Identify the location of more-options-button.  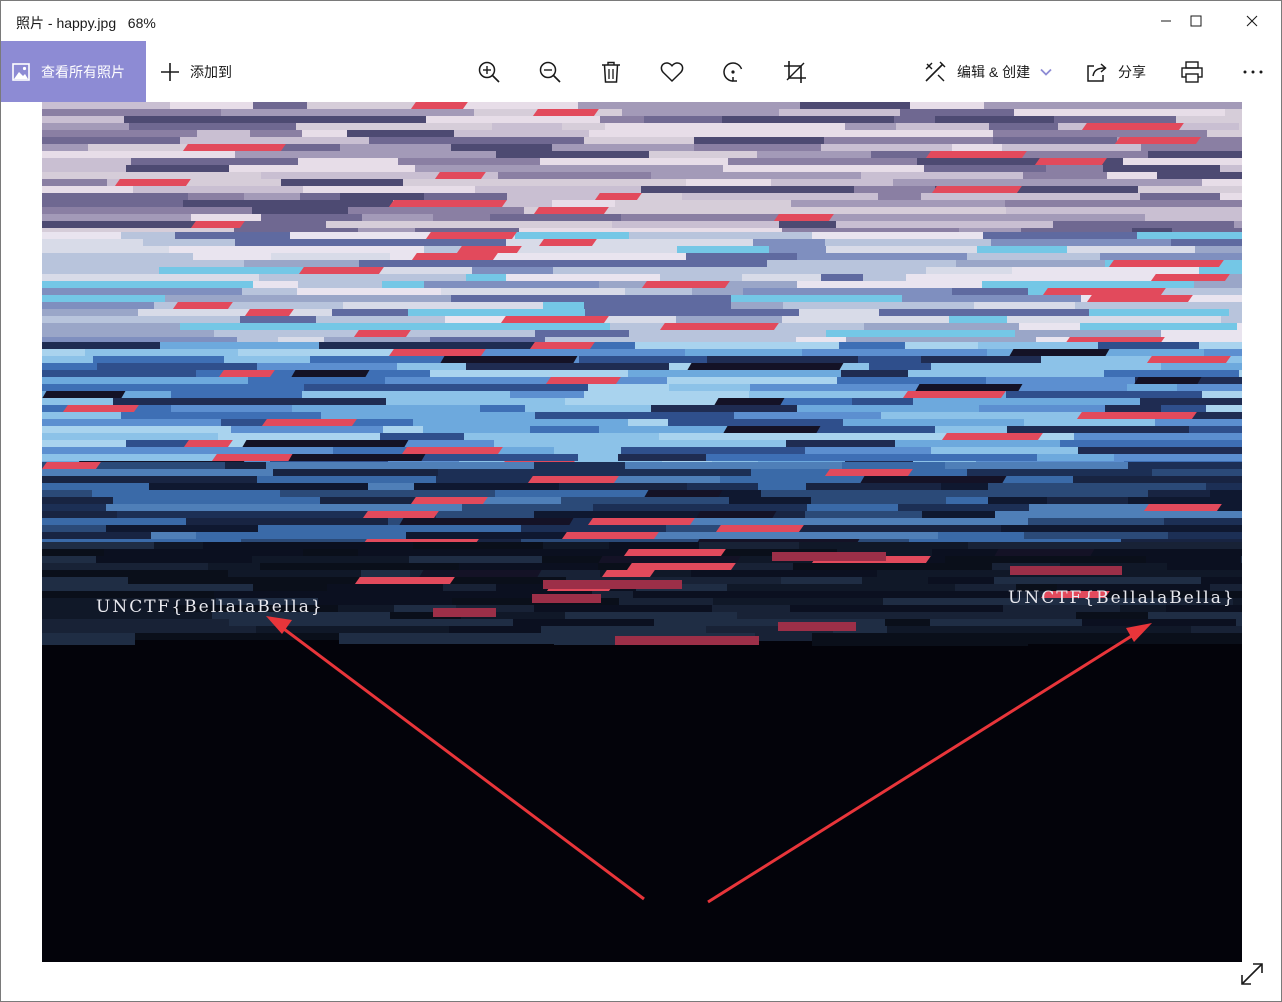
(1253, 71).